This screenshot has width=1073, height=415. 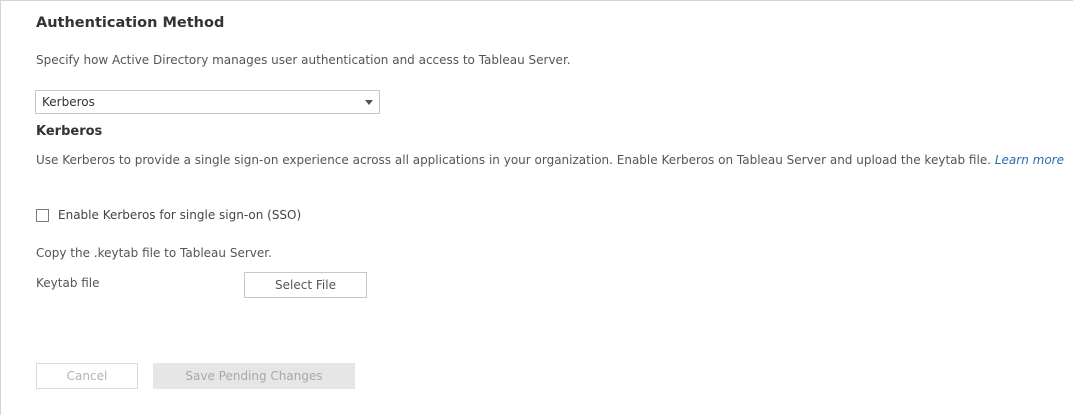 What do you see at coordinates (179, 215) in the screenshot?
I see `sso-checkbox-label: Enable Kerberos for single sign-on (SSO)` at bounding box center [179, 215].